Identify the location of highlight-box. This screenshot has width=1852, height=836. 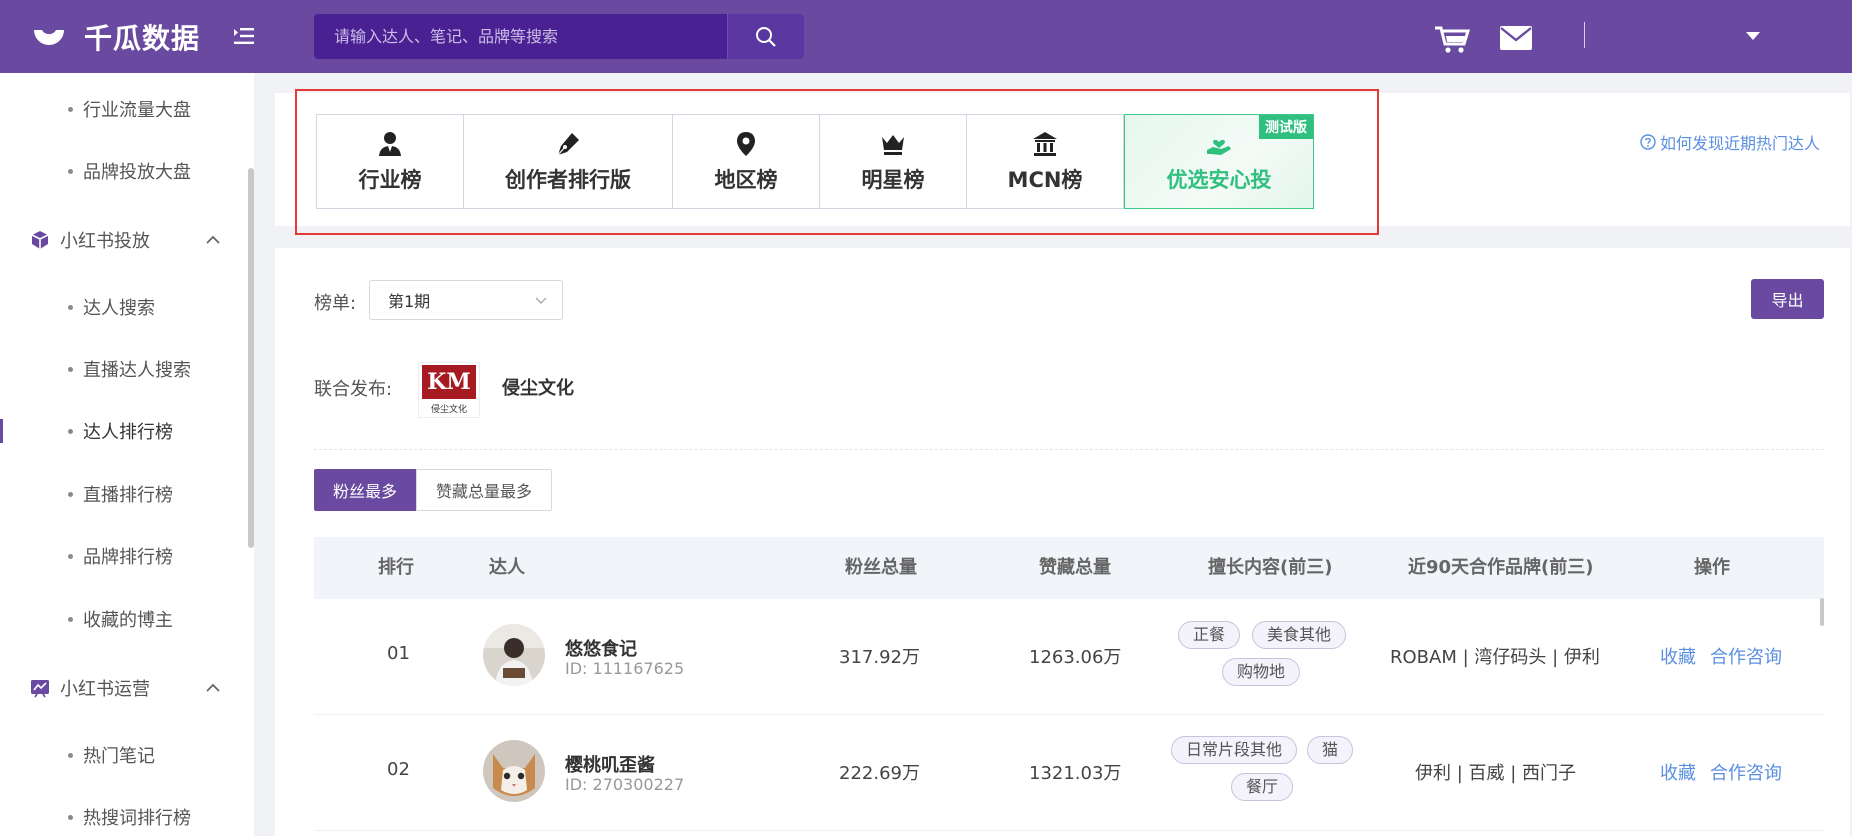
(837, 162).